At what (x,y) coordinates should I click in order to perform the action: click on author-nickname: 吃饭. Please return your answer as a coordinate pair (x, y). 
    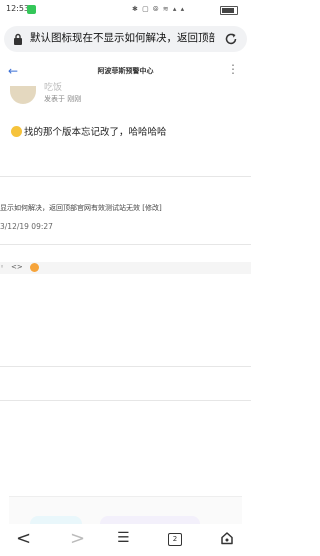
    Looking at the image, I should click on (53, 86).